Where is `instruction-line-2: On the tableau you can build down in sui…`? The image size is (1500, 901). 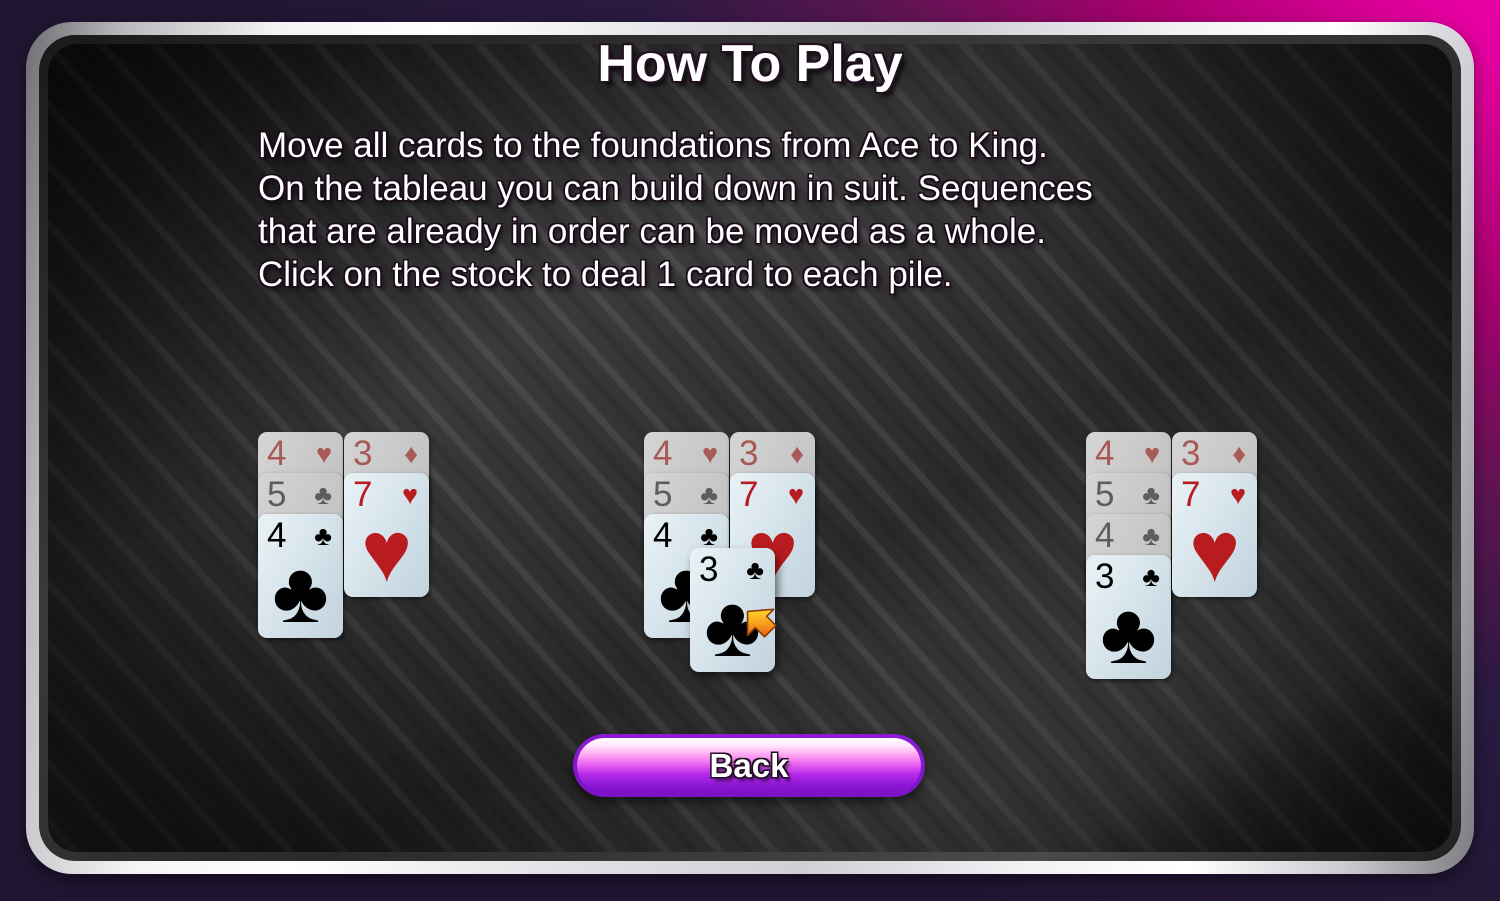
instruction-line-2: On the tableau you can build down in sui… is located at coordinates (675, 188).